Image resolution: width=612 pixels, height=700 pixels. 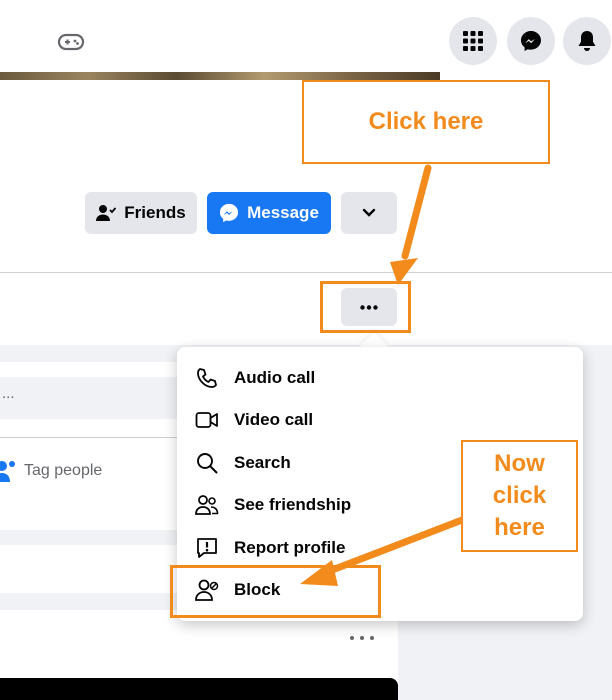 What do you see at coordinates (207, 505) in the screenshot?
I see `friends-icon` at bounding box center [207, 505].